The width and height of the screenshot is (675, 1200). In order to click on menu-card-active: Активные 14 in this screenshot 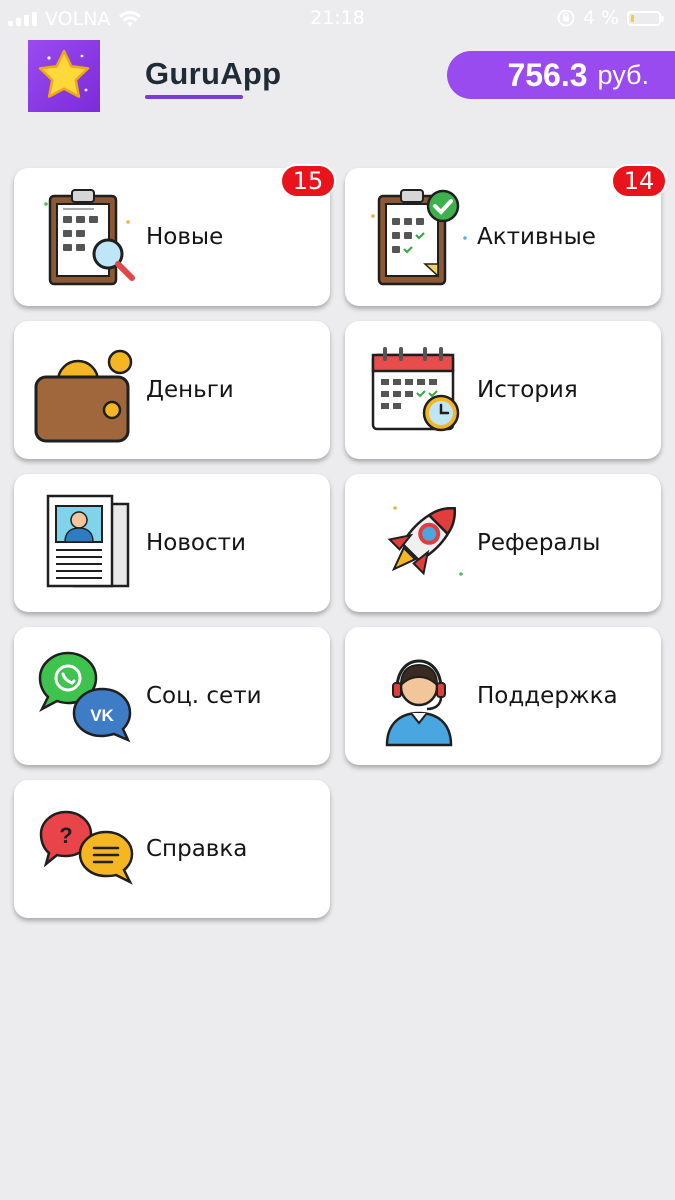, I will do `click(506, 235)`.